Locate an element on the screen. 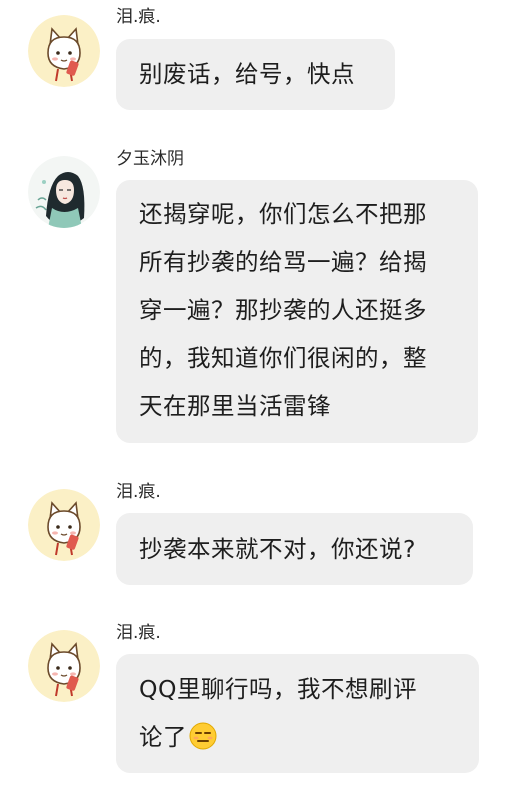 Image resolution: width=521 pixels, height=789 pixels. message-text: 抄袭本来就不对，你还说? is located at coordinates (277, 549).